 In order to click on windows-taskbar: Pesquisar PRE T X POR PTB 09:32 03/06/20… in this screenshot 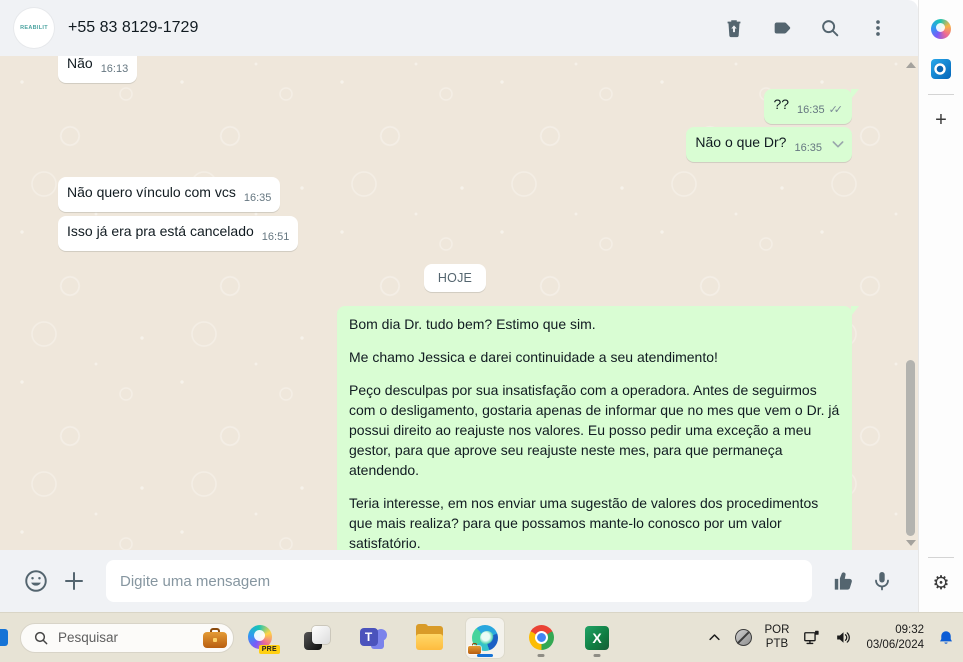, I will do `click(481, 637)`.